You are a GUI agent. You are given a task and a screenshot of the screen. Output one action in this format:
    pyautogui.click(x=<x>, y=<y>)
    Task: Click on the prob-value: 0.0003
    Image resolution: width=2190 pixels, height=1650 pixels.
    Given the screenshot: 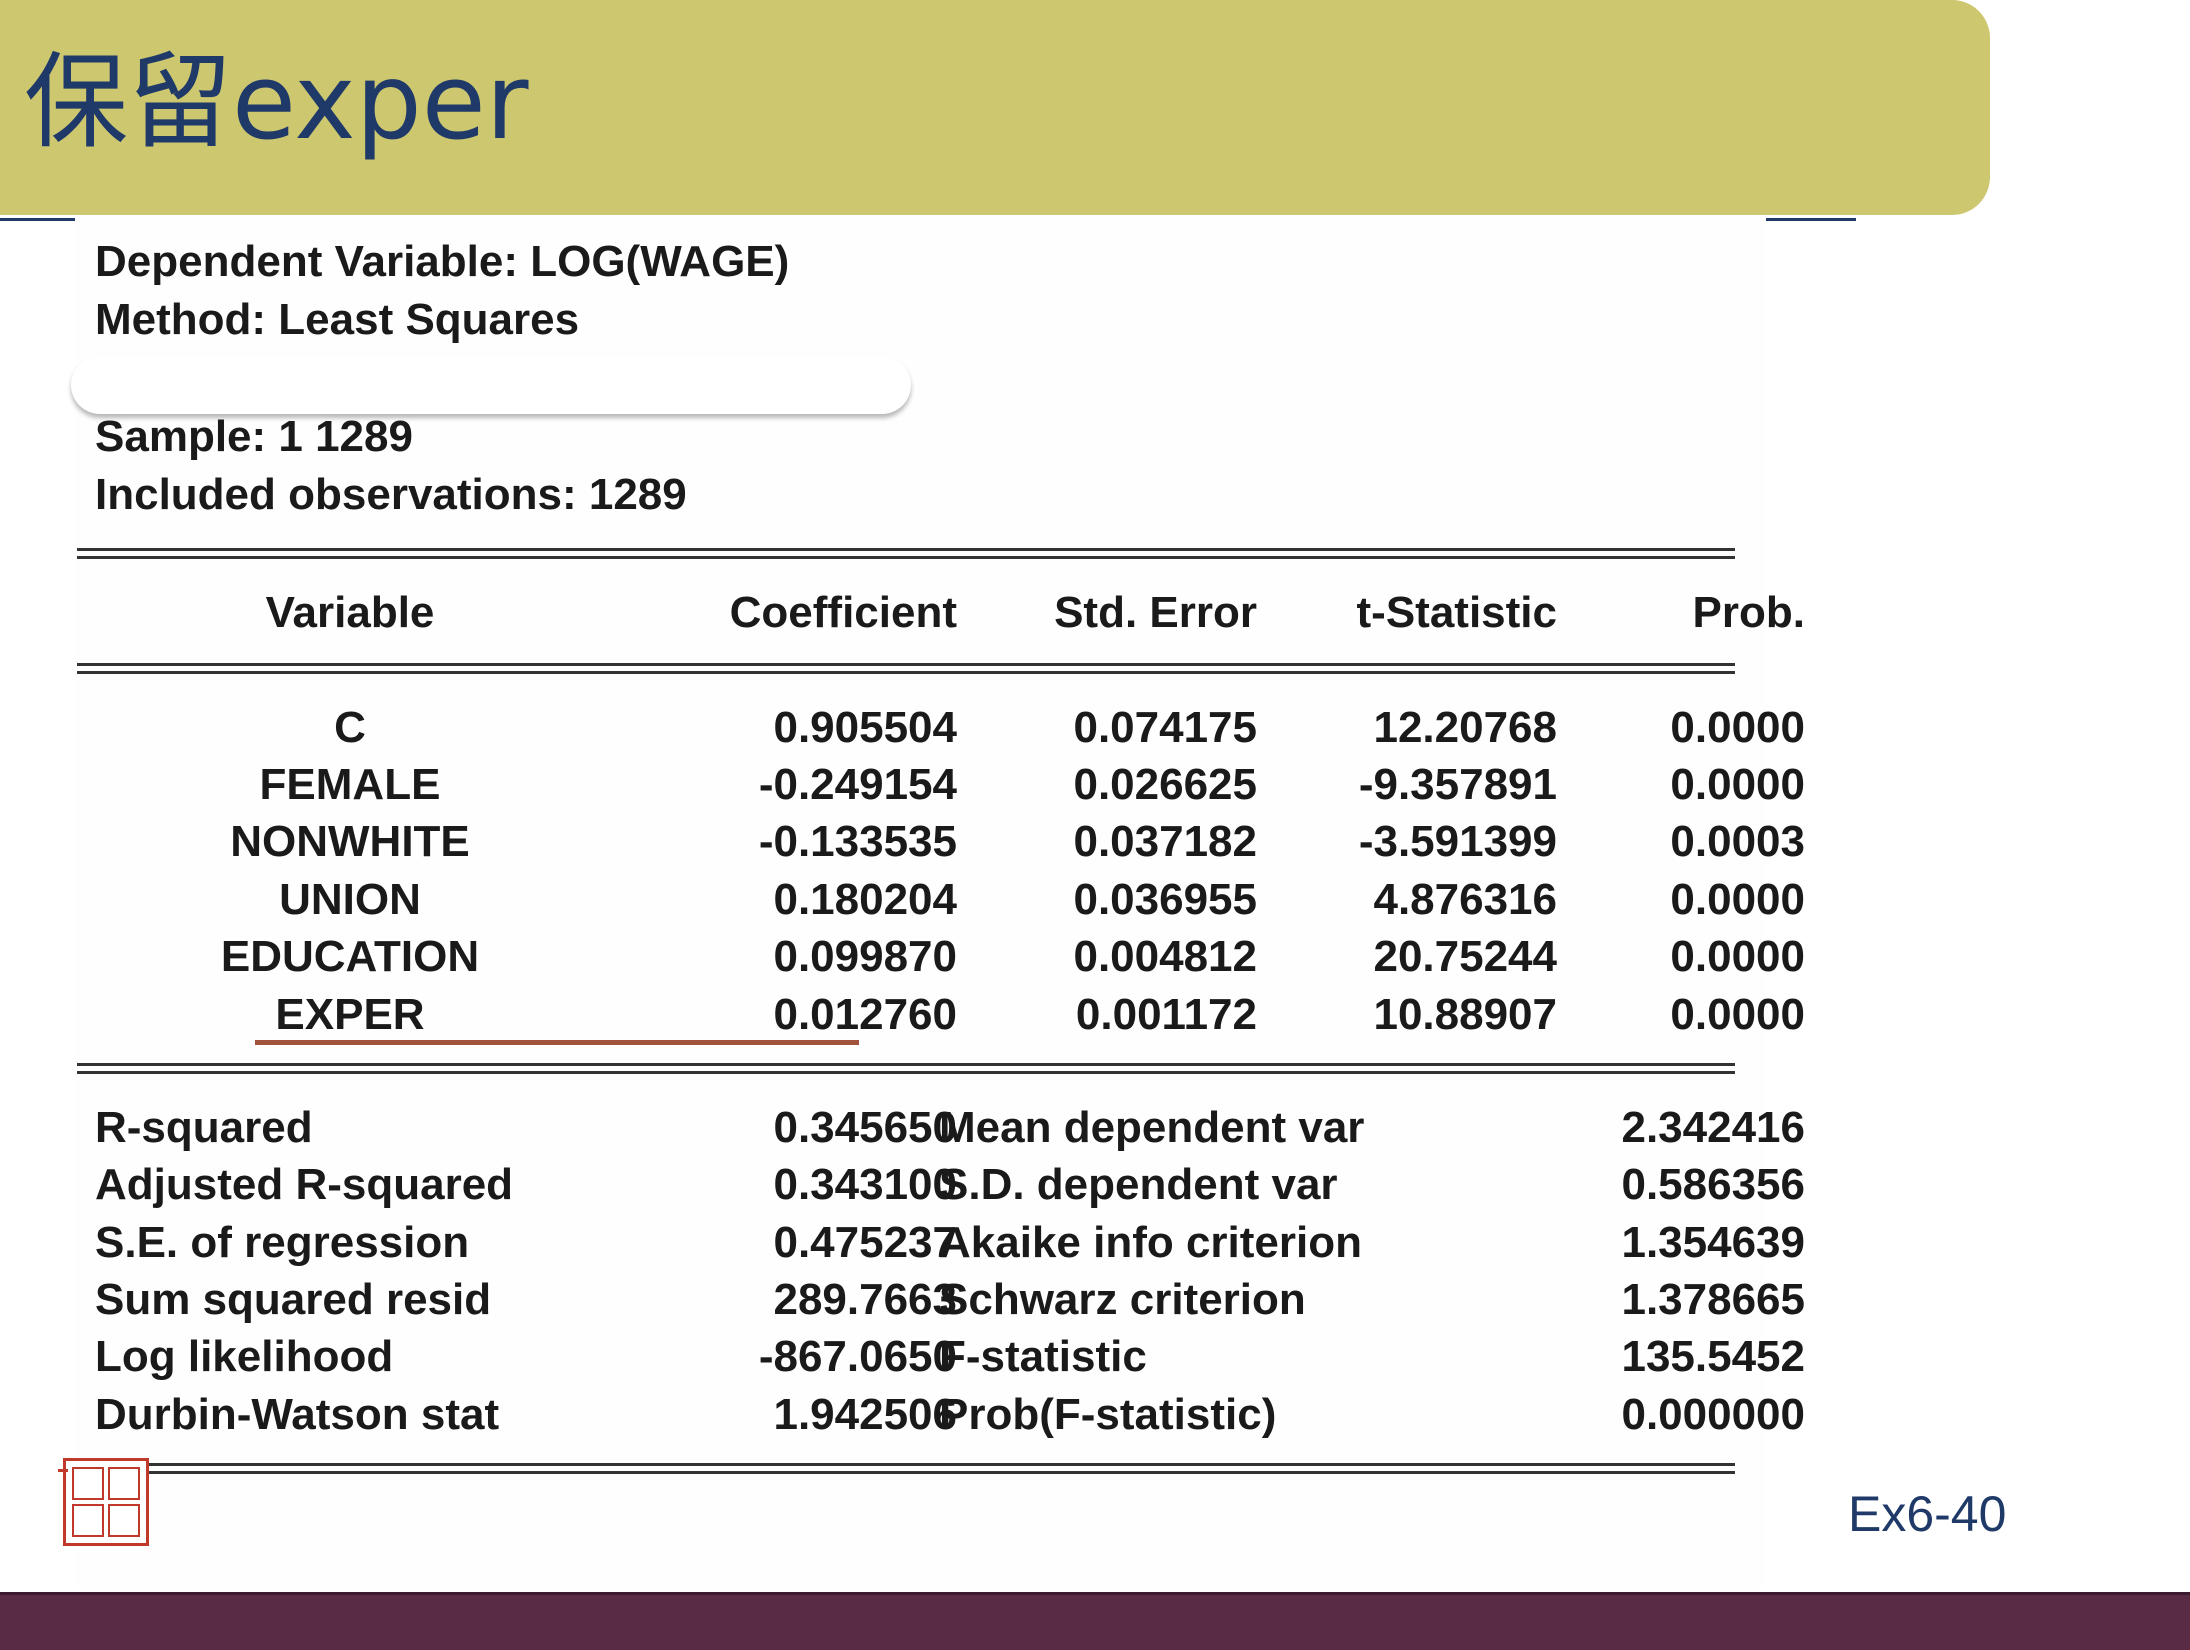 What is the action you would take?
    pyautogui.click(x=1737, y=841)
    